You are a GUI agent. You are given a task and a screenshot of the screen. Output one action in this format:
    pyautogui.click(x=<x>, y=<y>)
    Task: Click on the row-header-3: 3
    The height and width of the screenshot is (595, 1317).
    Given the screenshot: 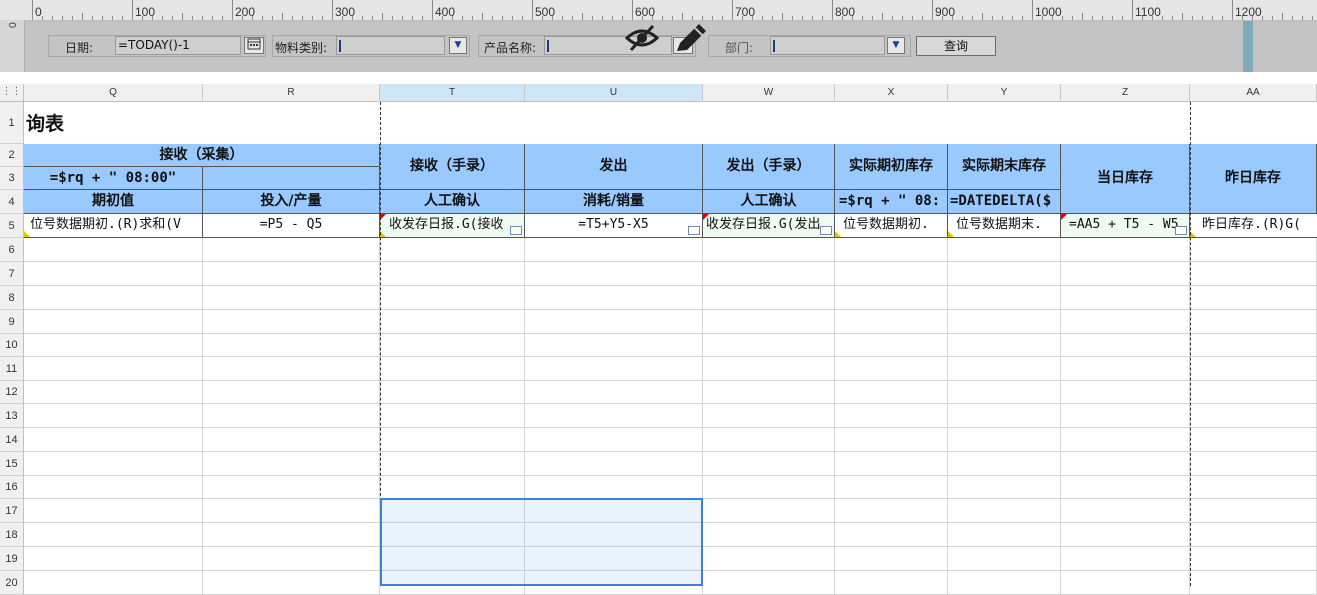 What is the action you would take?
    pyautogui.click(x=12, y=178)
    